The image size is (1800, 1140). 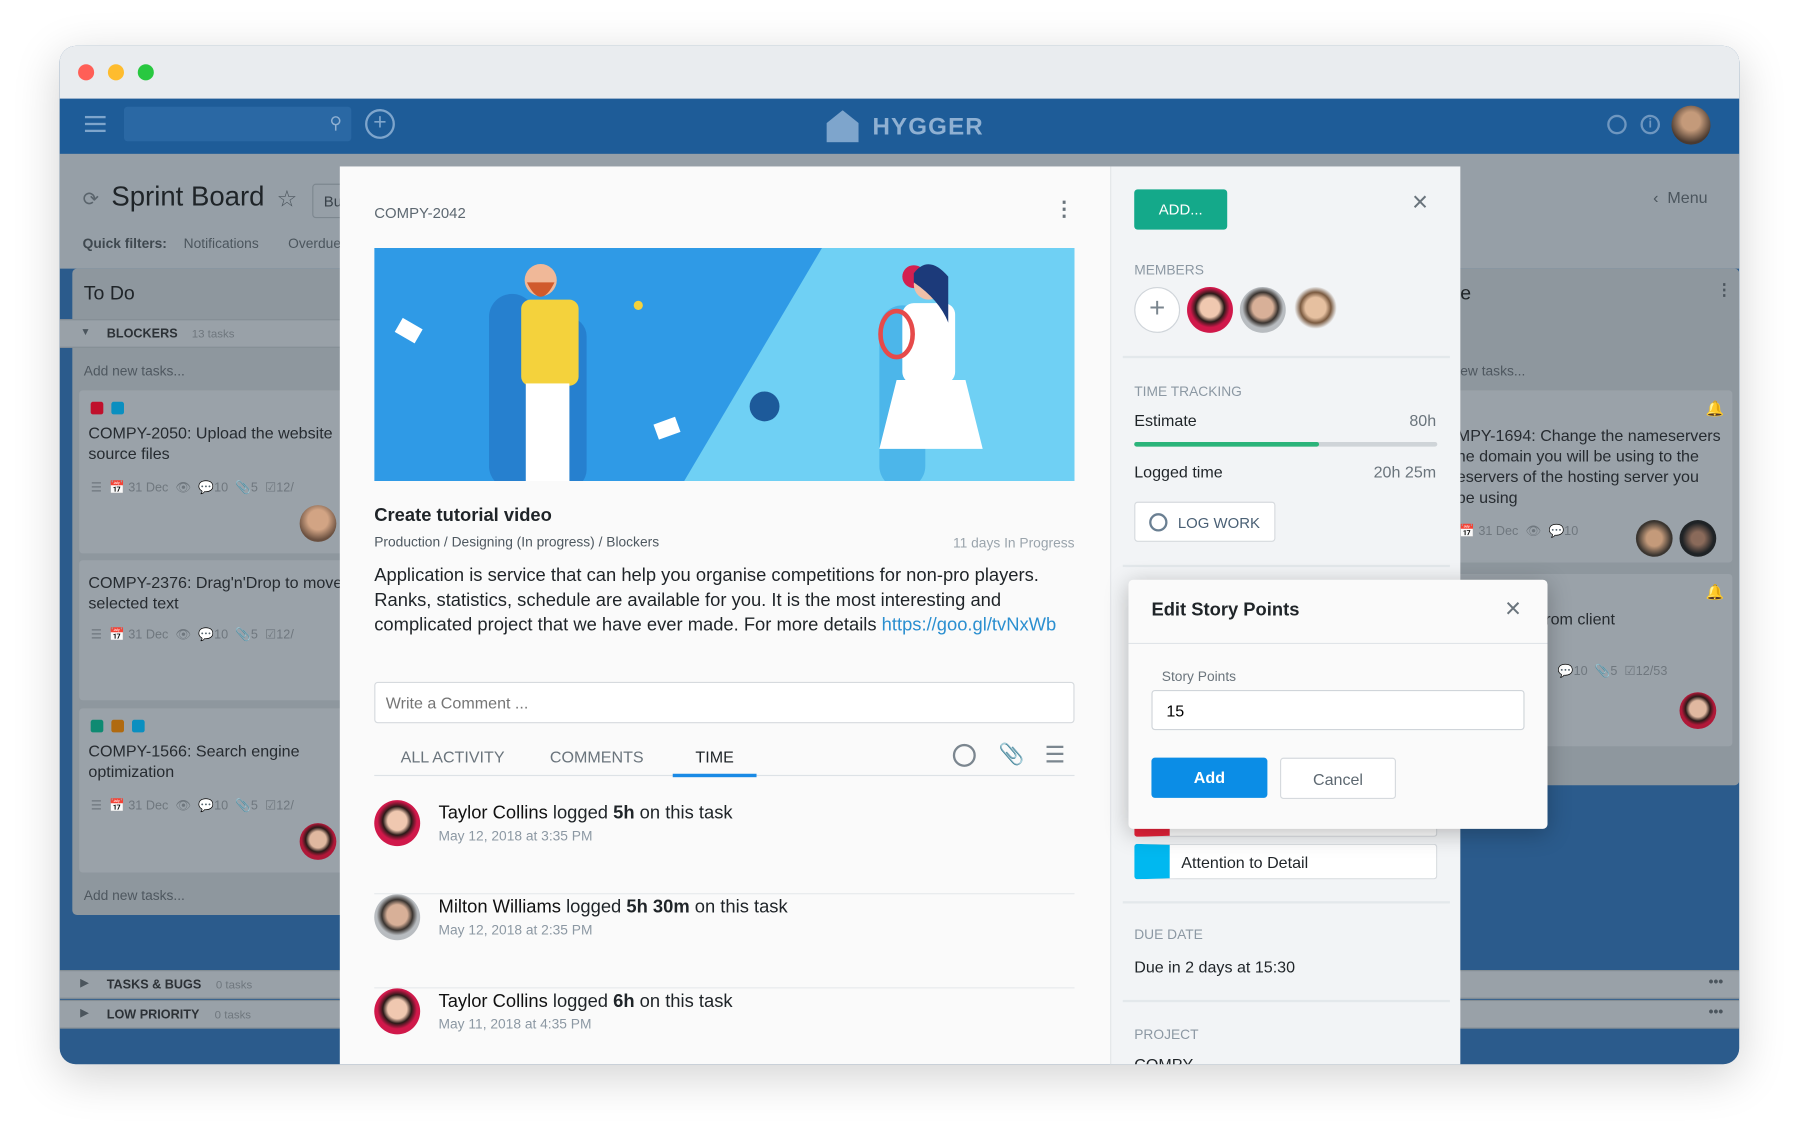 I want to click on star-icon: ☆, so click(x=287, y=199).